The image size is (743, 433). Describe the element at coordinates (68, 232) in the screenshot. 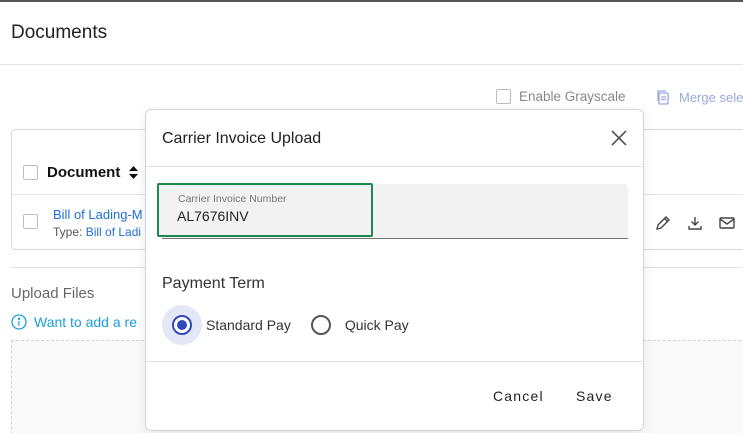

I see `type-prefix: Type:` at that location.